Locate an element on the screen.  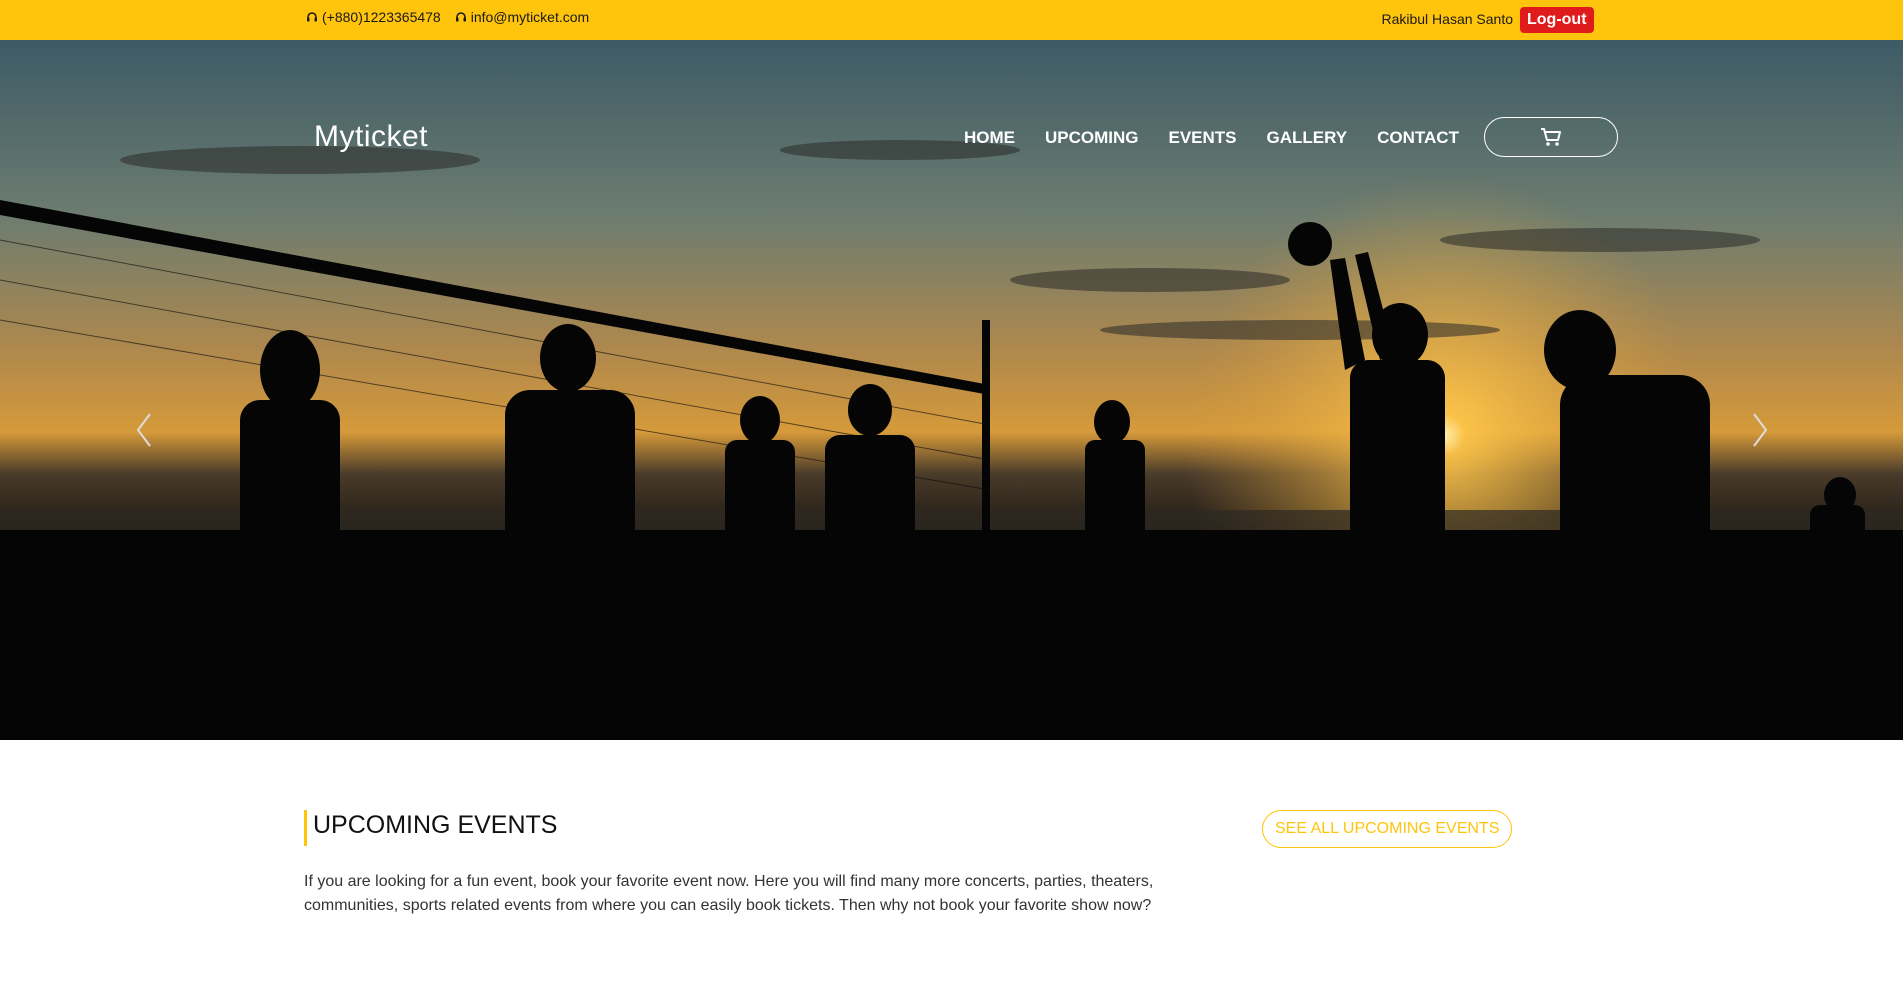
user-name: Rakibul Hasan Santo is located at coordinates (1447, 19).